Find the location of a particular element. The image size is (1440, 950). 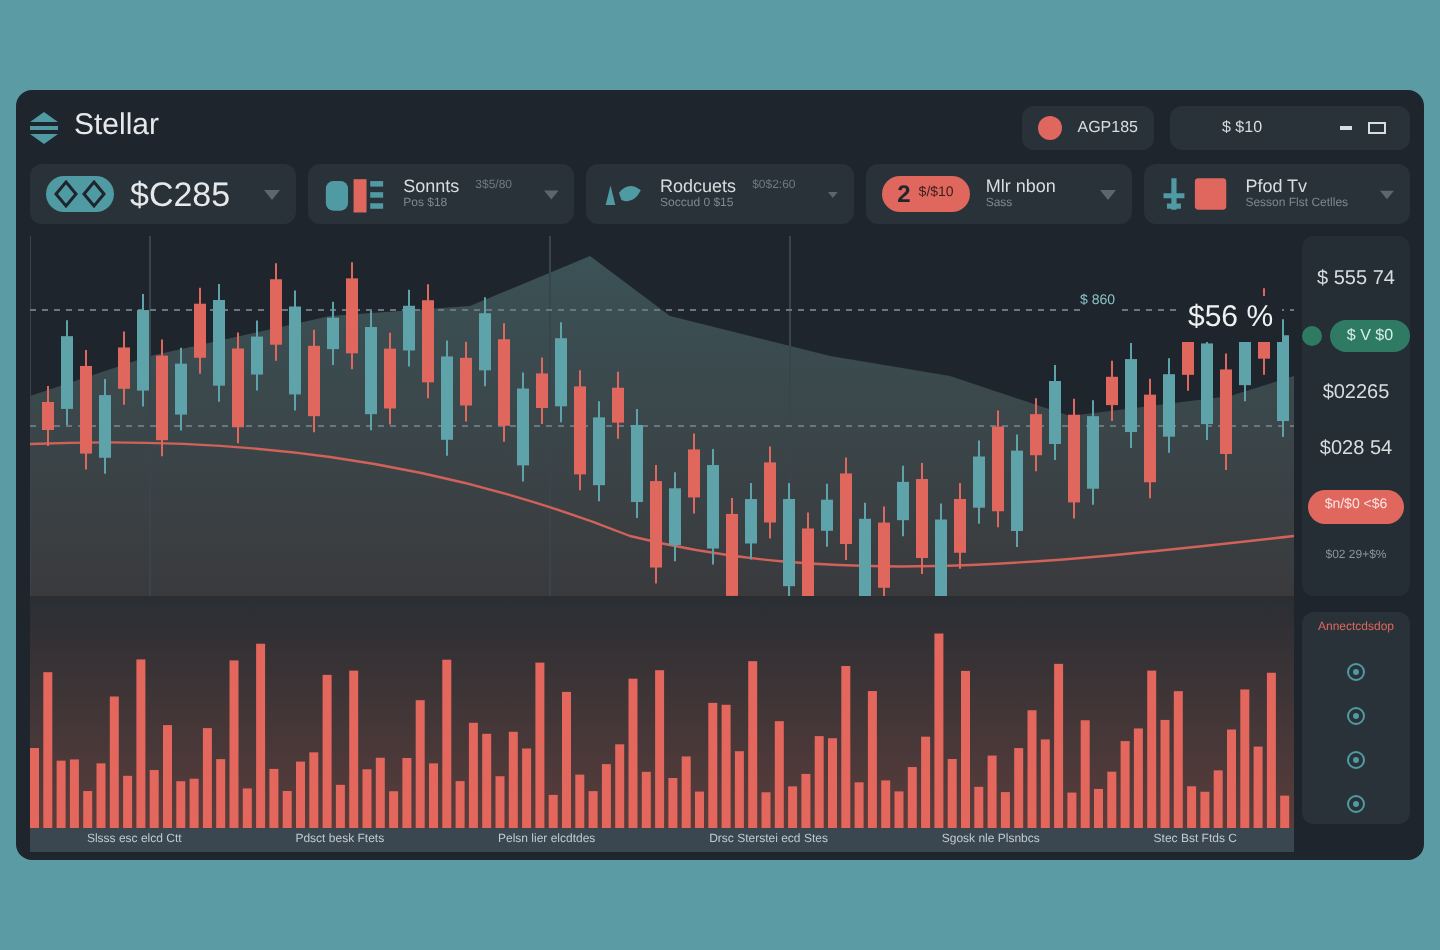

price-value: $C285 is located at coordinates (180, 194).